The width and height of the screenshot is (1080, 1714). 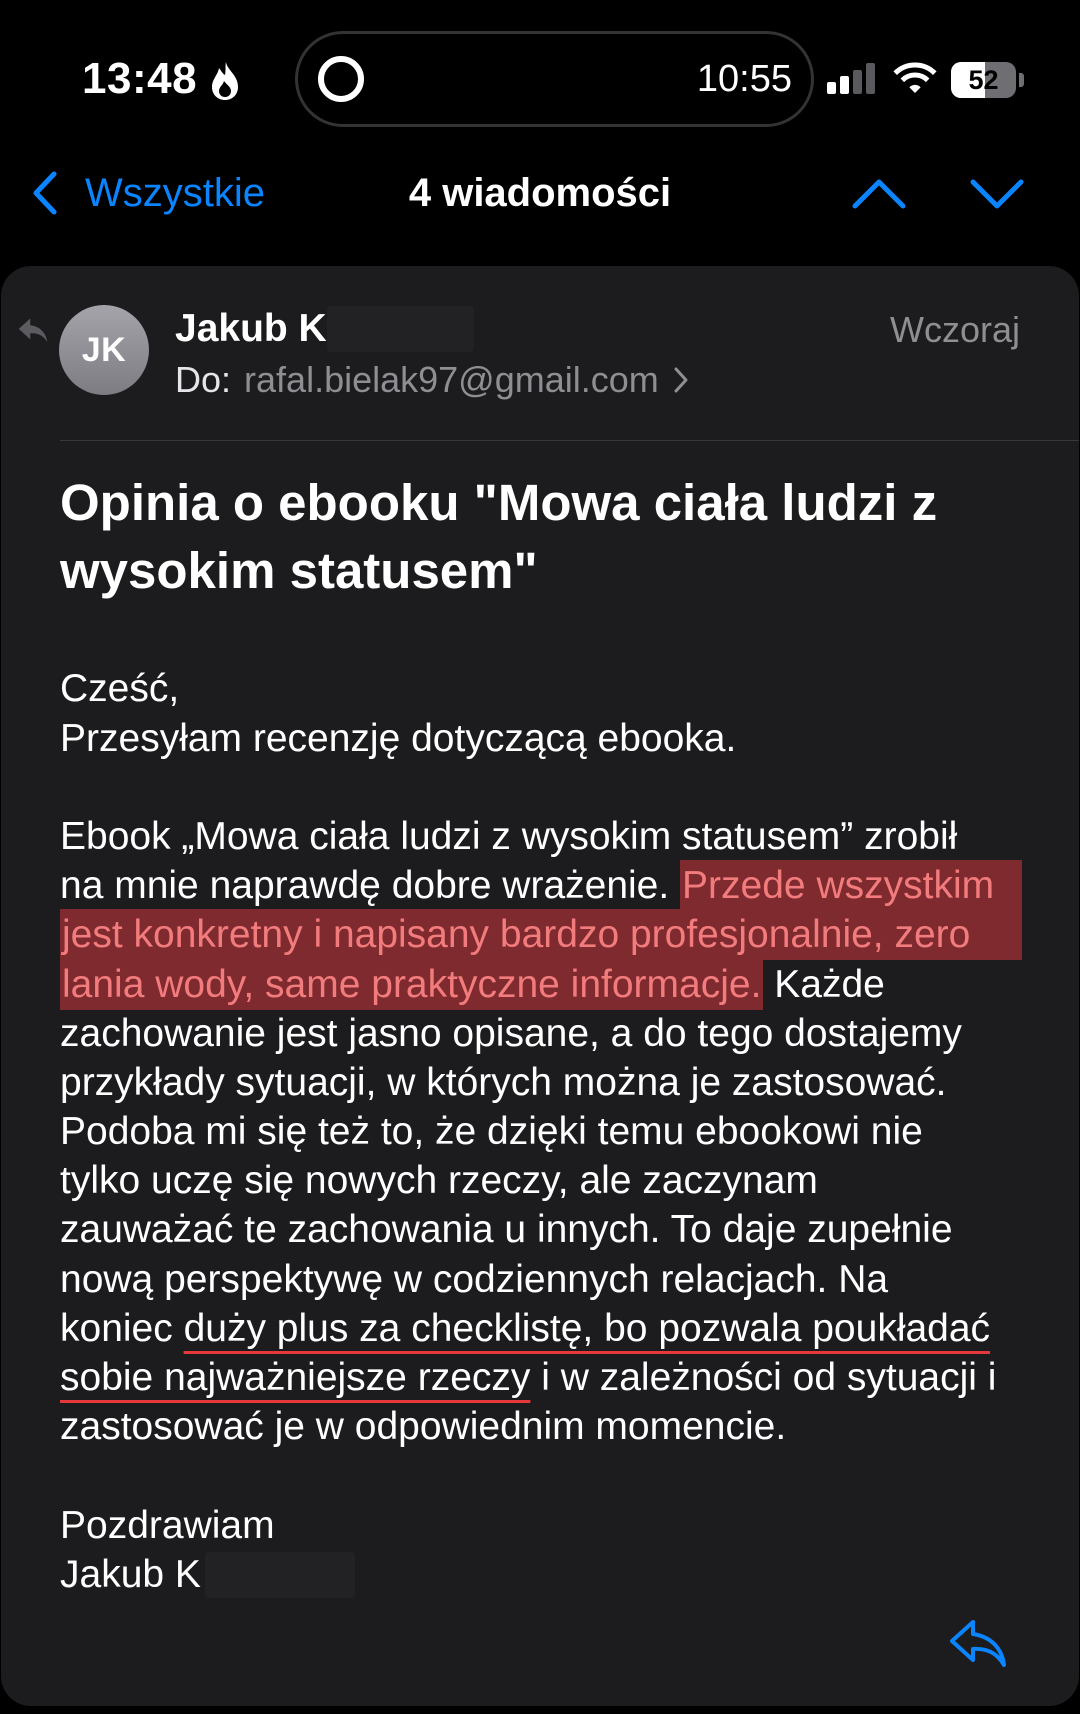 What do you see at coordinates (423, 1427) in the screenshot?
I see `body-text-segment: zastosować je w odpowiednim momencie.` at bounding box center [423, 1427].